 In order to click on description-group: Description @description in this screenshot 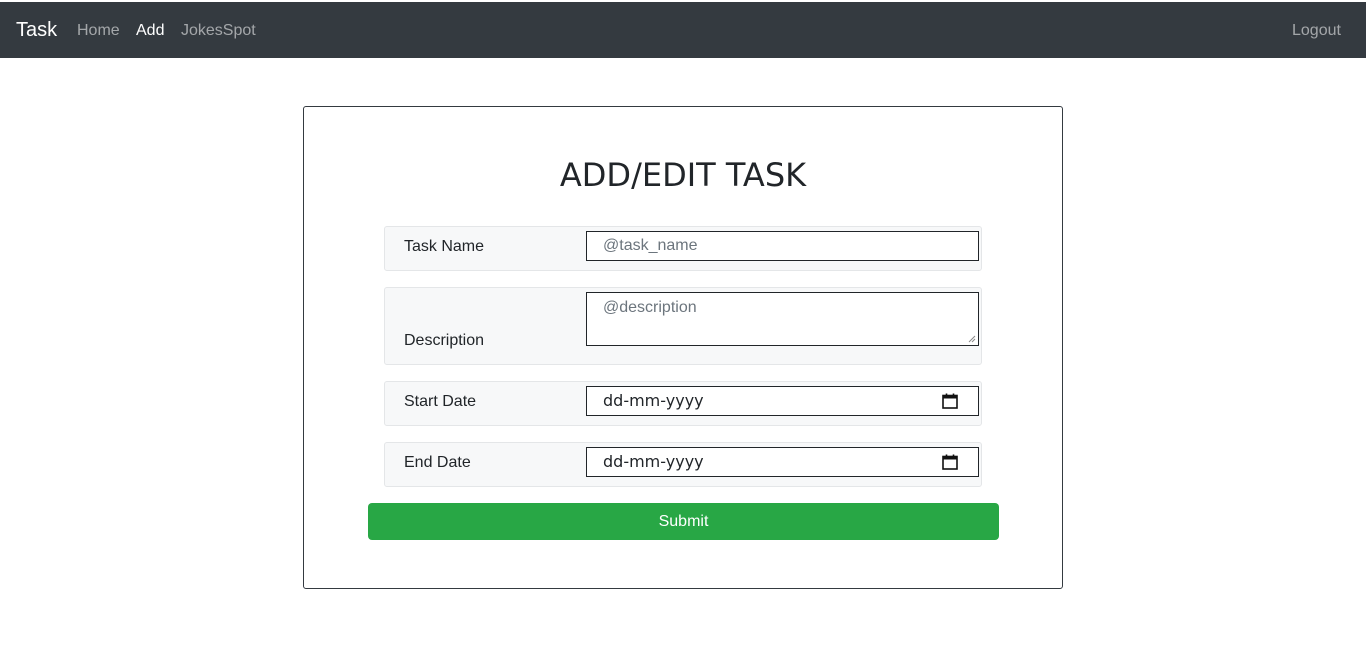, I will do `click(683, 326)`.